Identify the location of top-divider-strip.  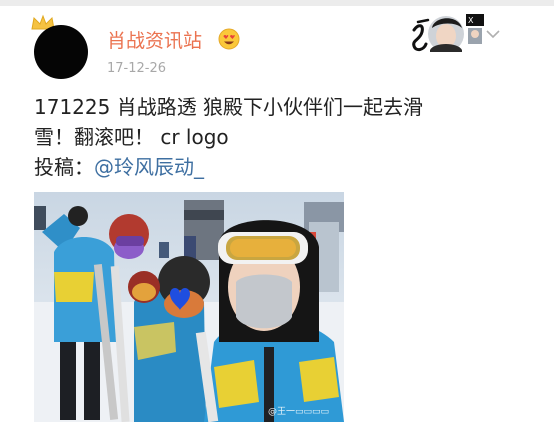
(277, 3).